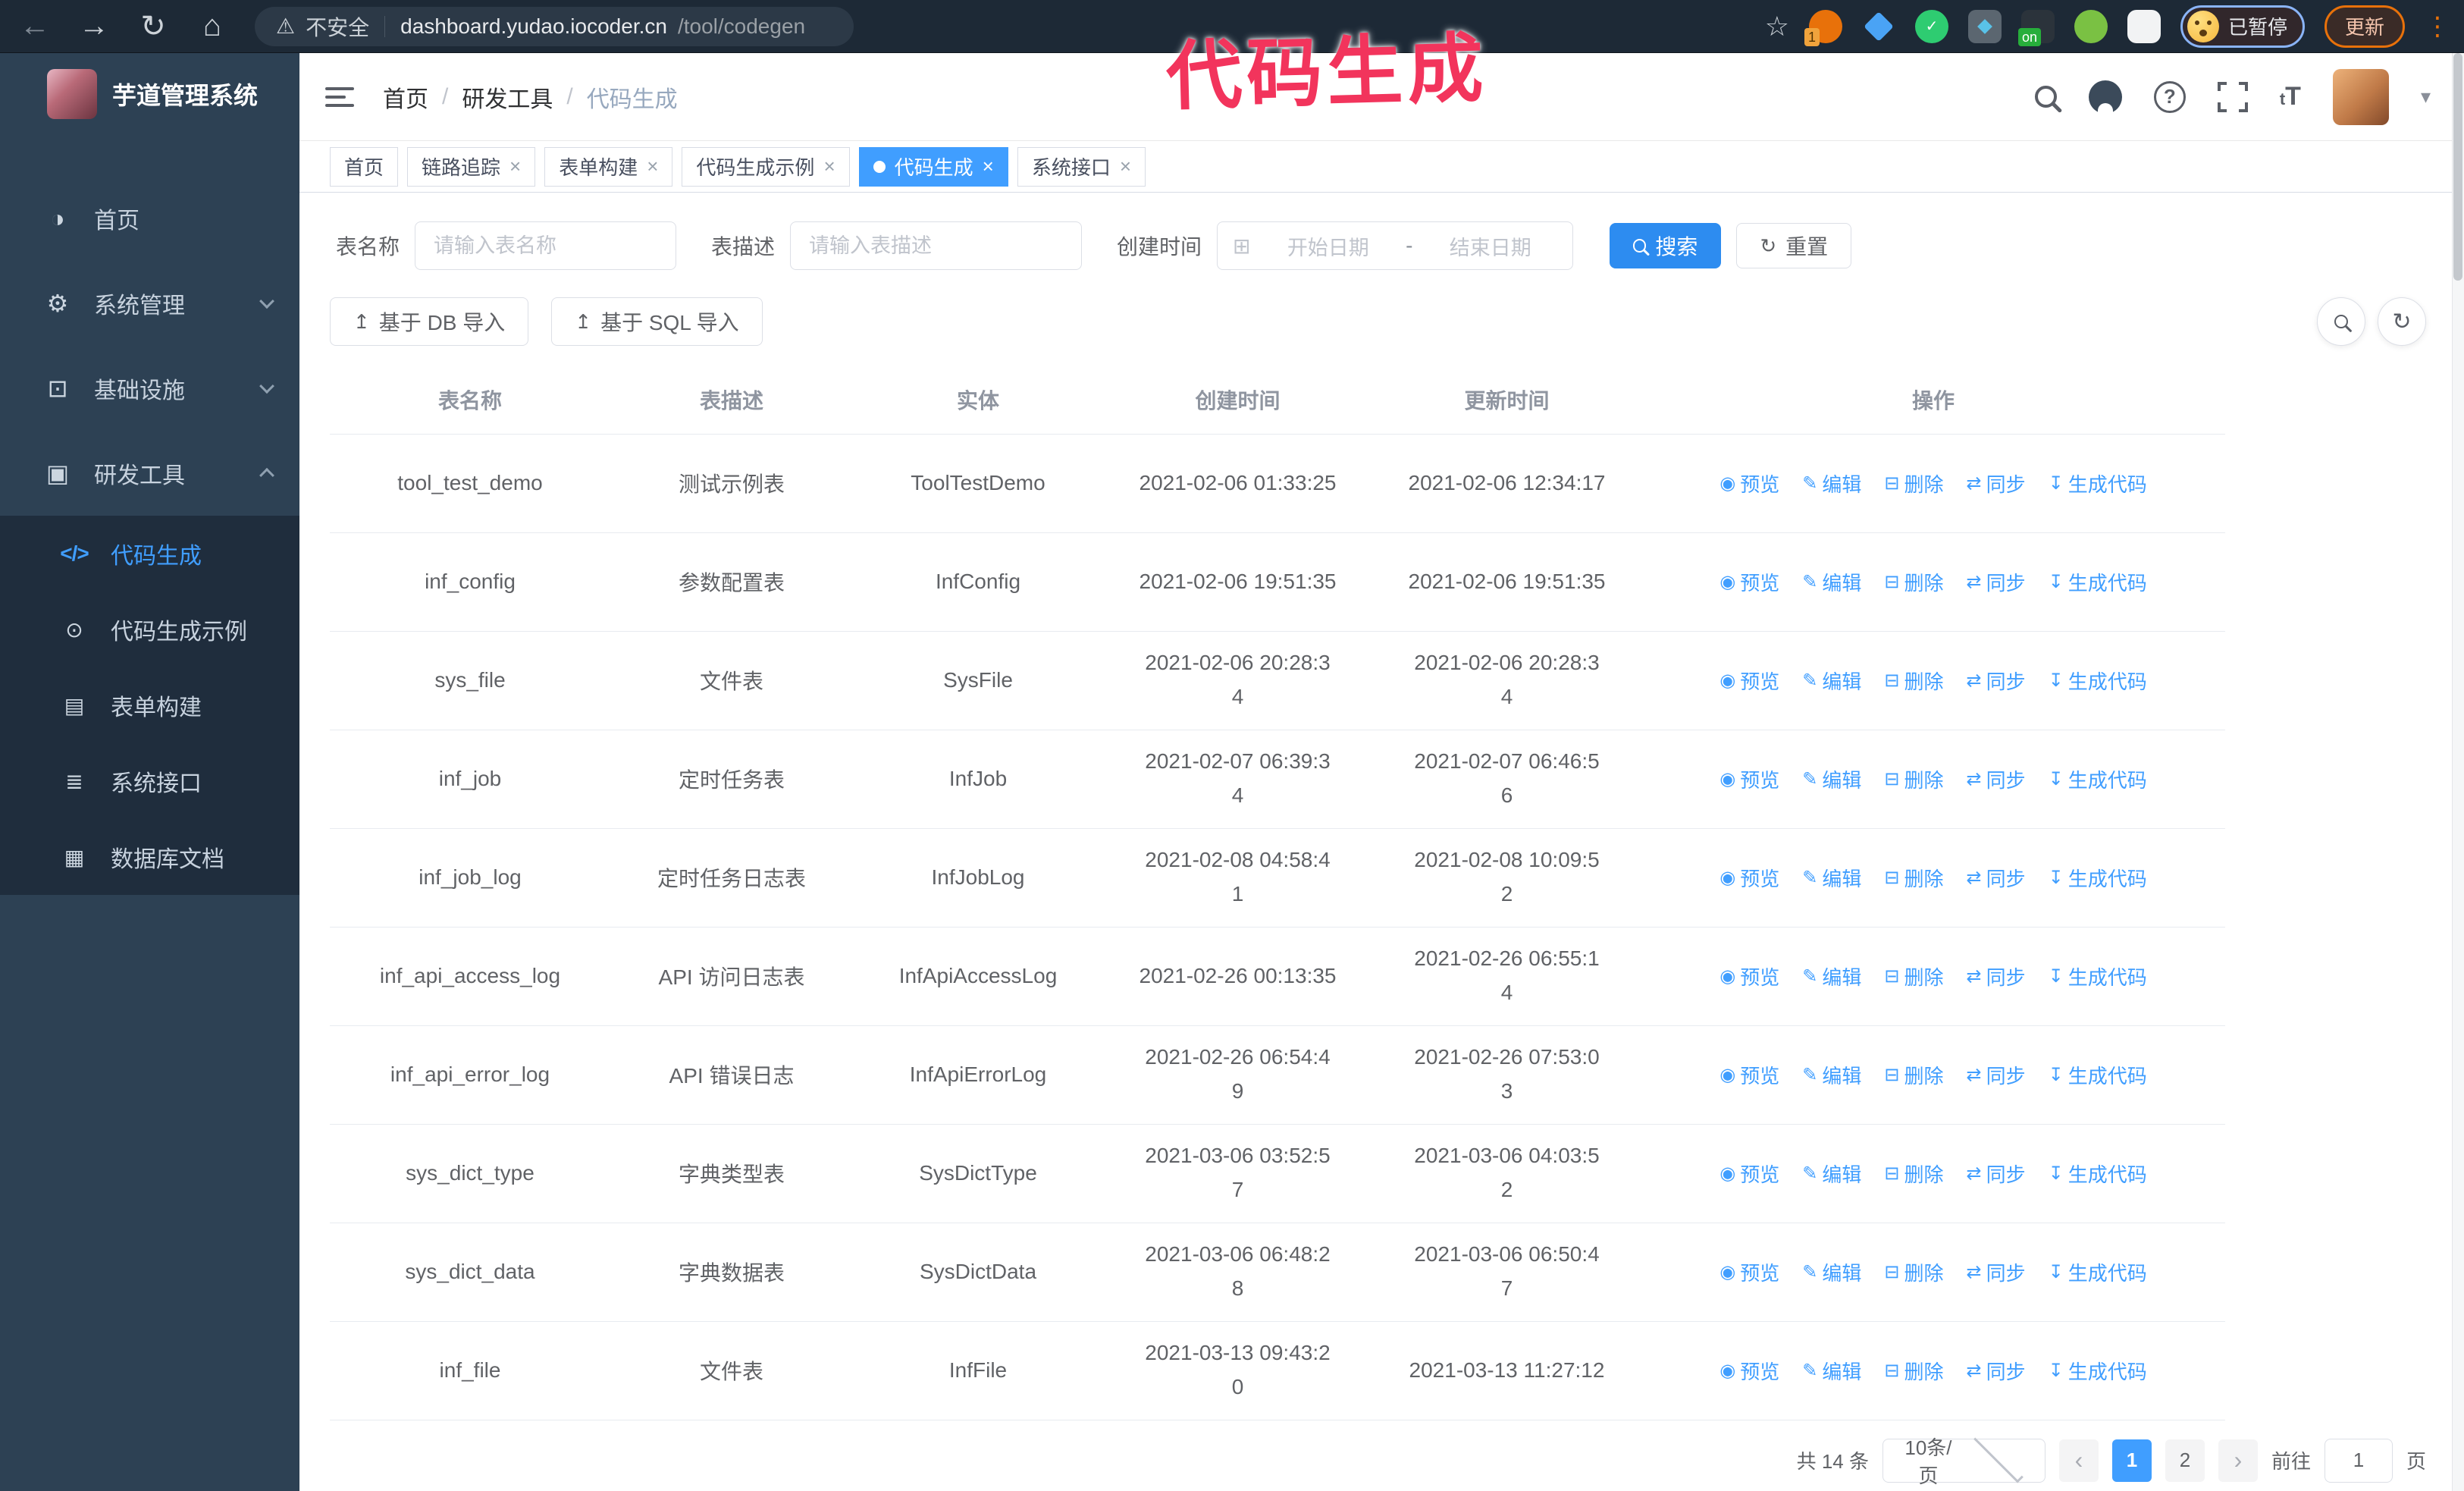 The width and height of the screenshot is (2464, 1491). Describe the element at coordinates (2458, 167) in the screenshot. I see `scrollbar-thumb` at that location.